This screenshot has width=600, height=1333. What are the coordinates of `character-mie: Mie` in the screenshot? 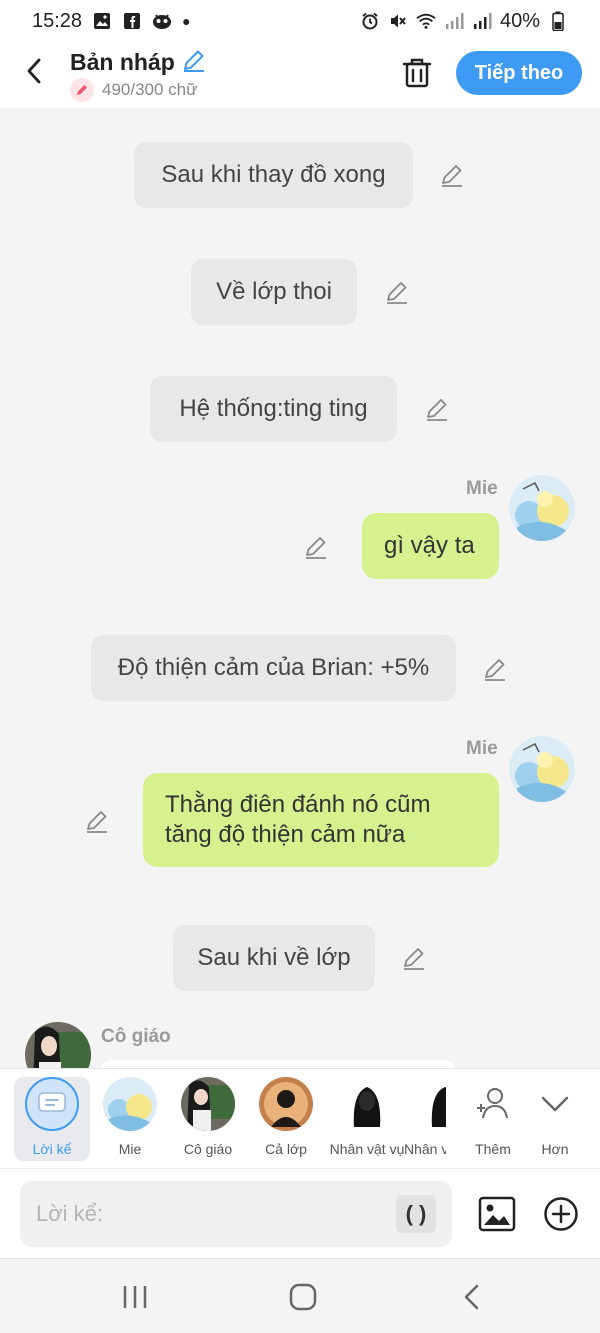 It's located at (130, 1119).